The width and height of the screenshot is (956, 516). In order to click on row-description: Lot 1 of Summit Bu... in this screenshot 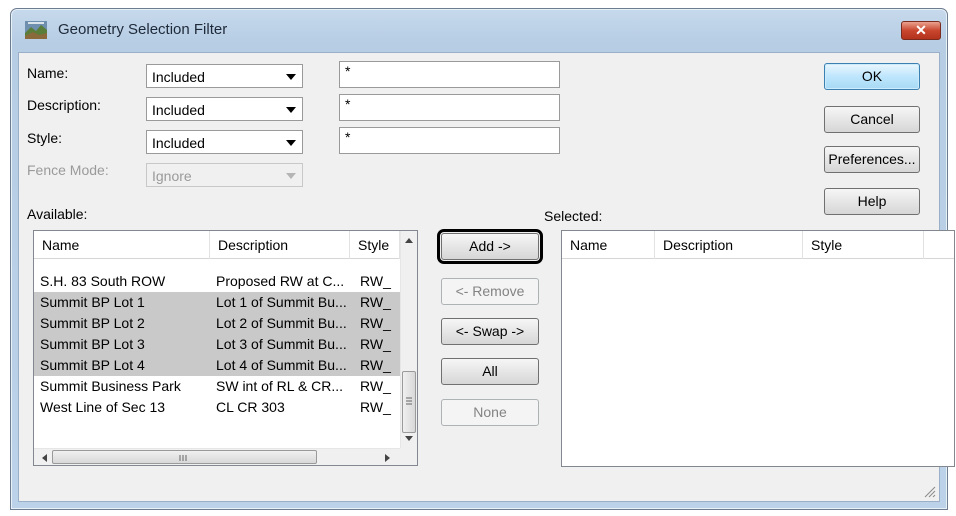, I will do `click(281, 302)`.